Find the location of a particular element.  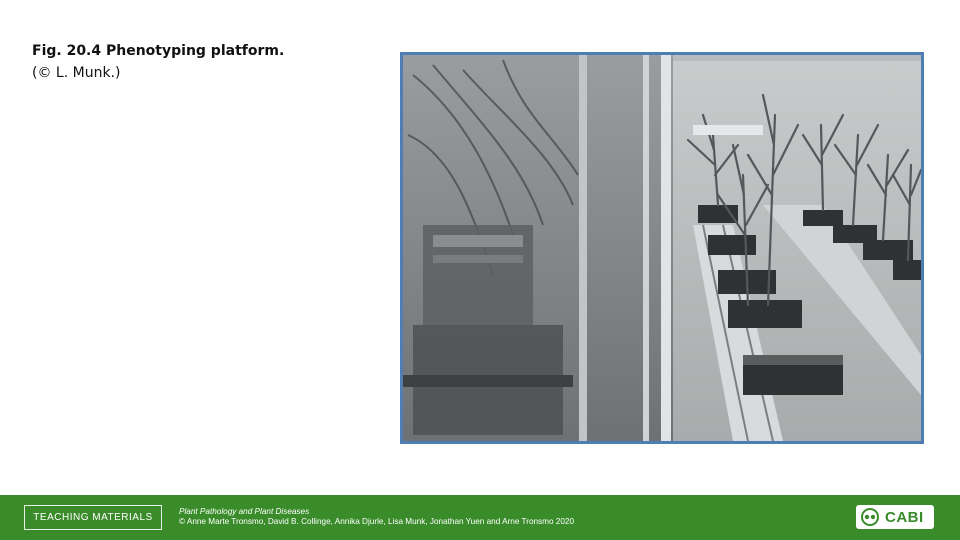

book-title: Plant Pathology and Plant Diseases is located at coordinates (244, 511).